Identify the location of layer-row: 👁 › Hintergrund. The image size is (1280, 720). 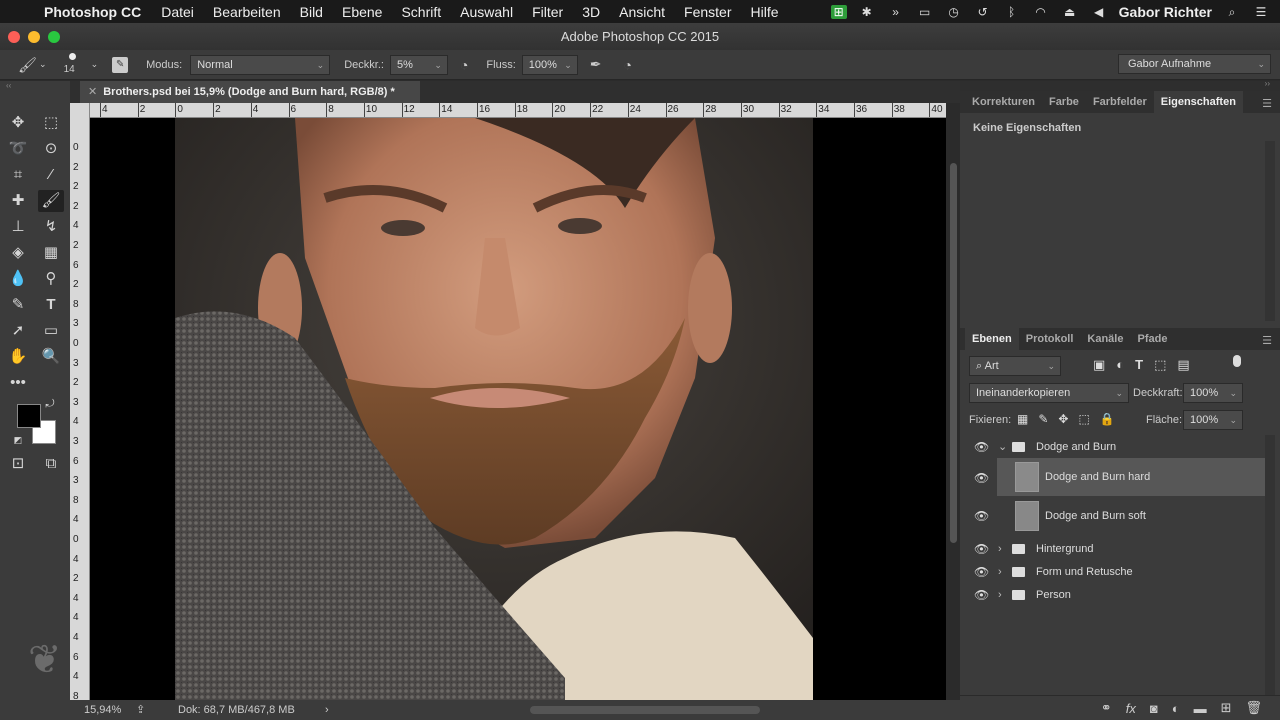
(1112, 549).